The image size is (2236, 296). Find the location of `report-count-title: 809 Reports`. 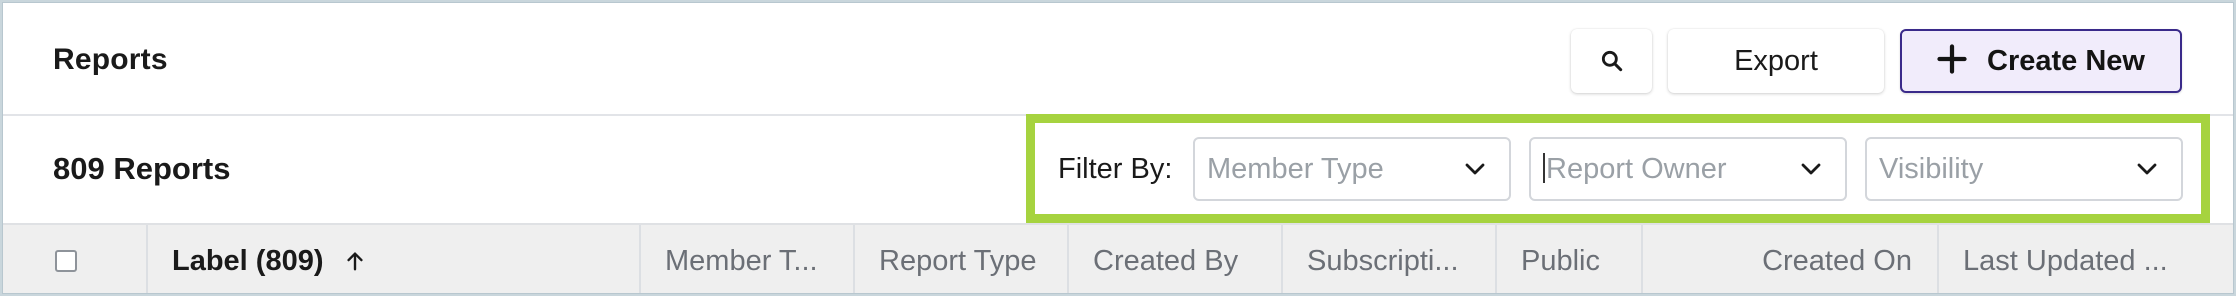

report-count-title: 809 Reports is located at coordinates (142, 168).